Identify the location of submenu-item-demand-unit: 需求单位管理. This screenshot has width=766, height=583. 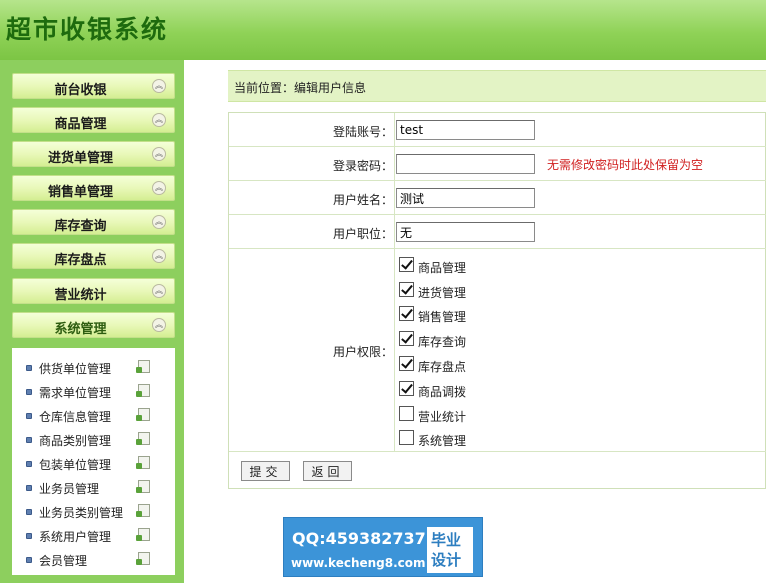
(93, 392).